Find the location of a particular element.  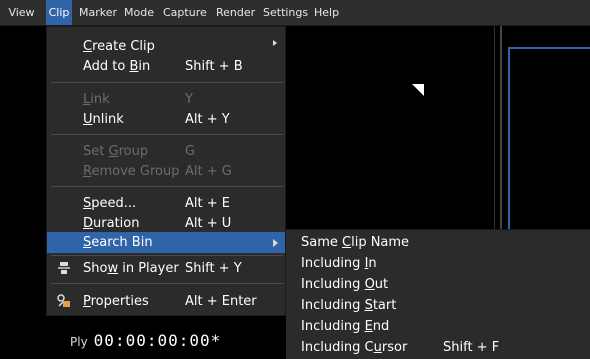

menu-item-show-in-player: Show in Player Shift + Y is located at coordinates (166, 268).